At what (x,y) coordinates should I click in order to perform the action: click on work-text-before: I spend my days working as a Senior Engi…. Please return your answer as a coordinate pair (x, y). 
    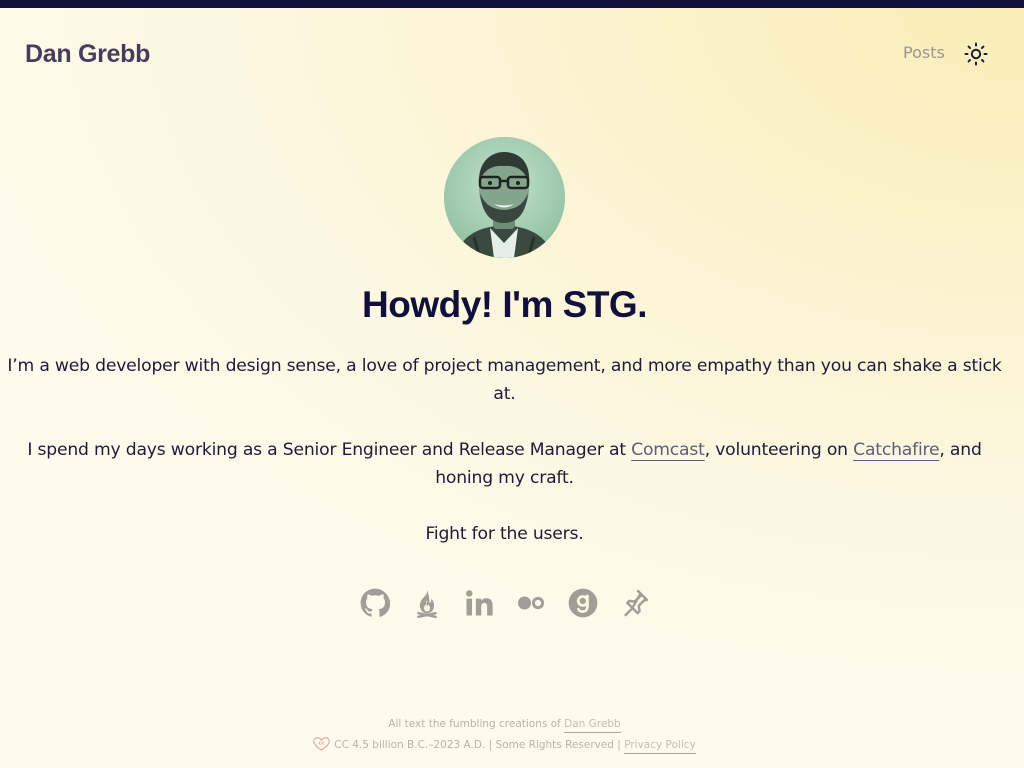
    Looking at the image, I should click on (329, 450).